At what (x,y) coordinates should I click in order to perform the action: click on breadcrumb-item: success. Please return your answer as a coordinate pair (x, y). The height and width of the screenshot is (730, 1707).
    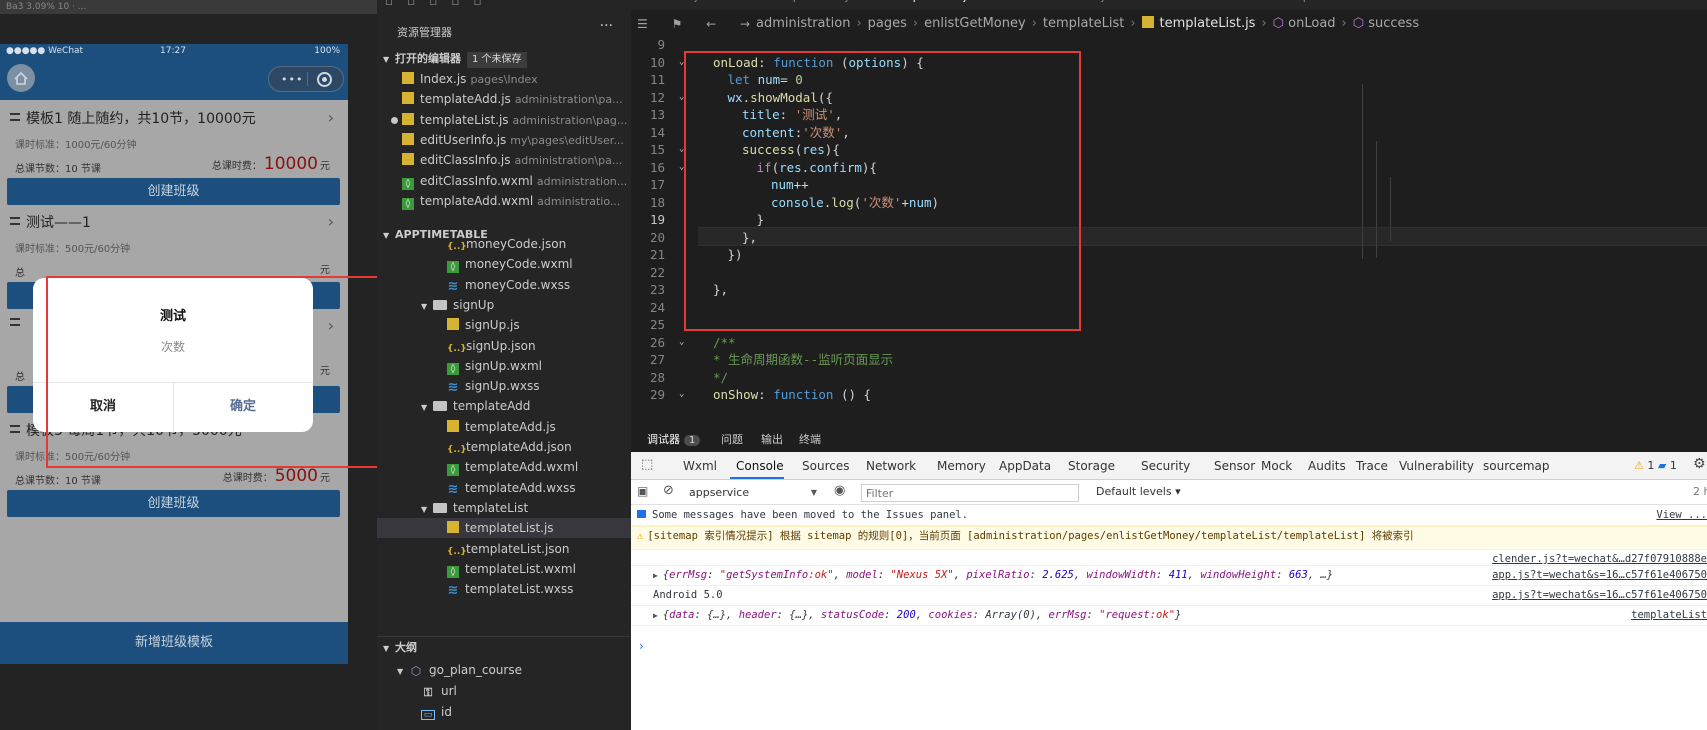
    Looking at the image, I should click on (1393, 23).